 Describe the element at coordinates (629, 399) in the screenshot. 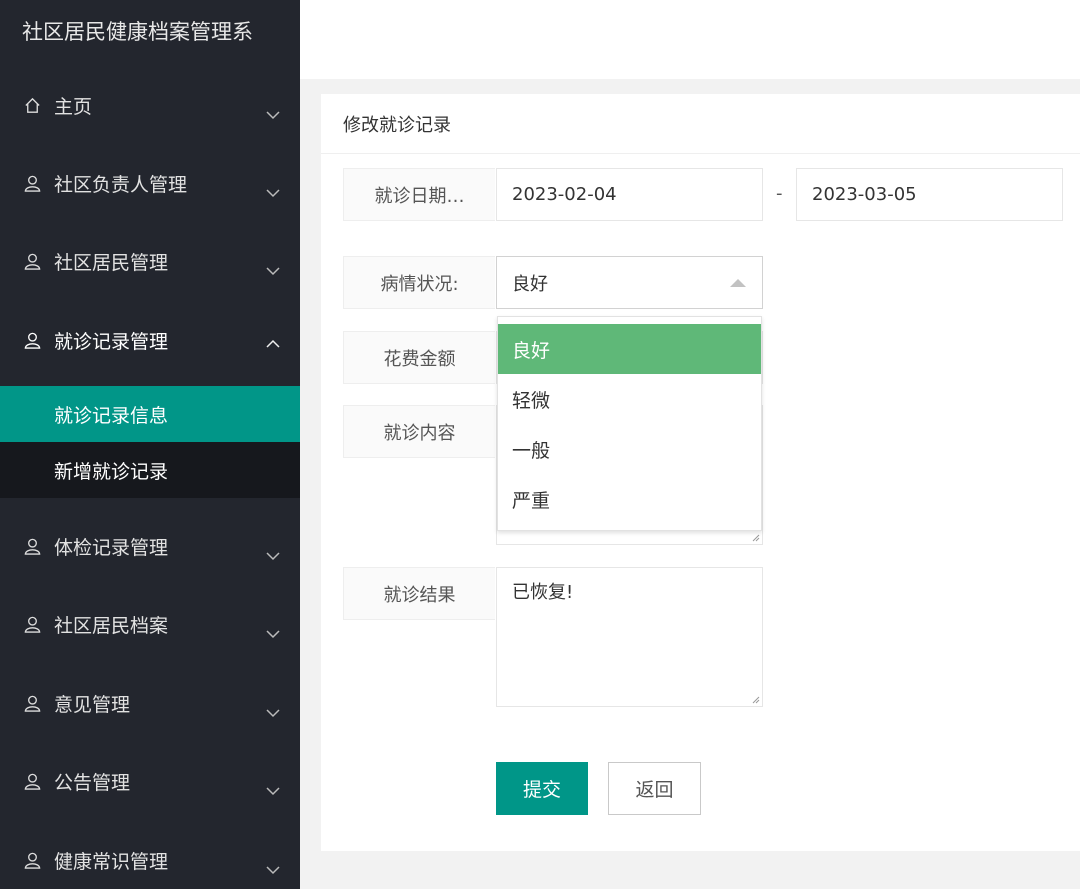

I see `condition-option-mild: 轻微` at that location.